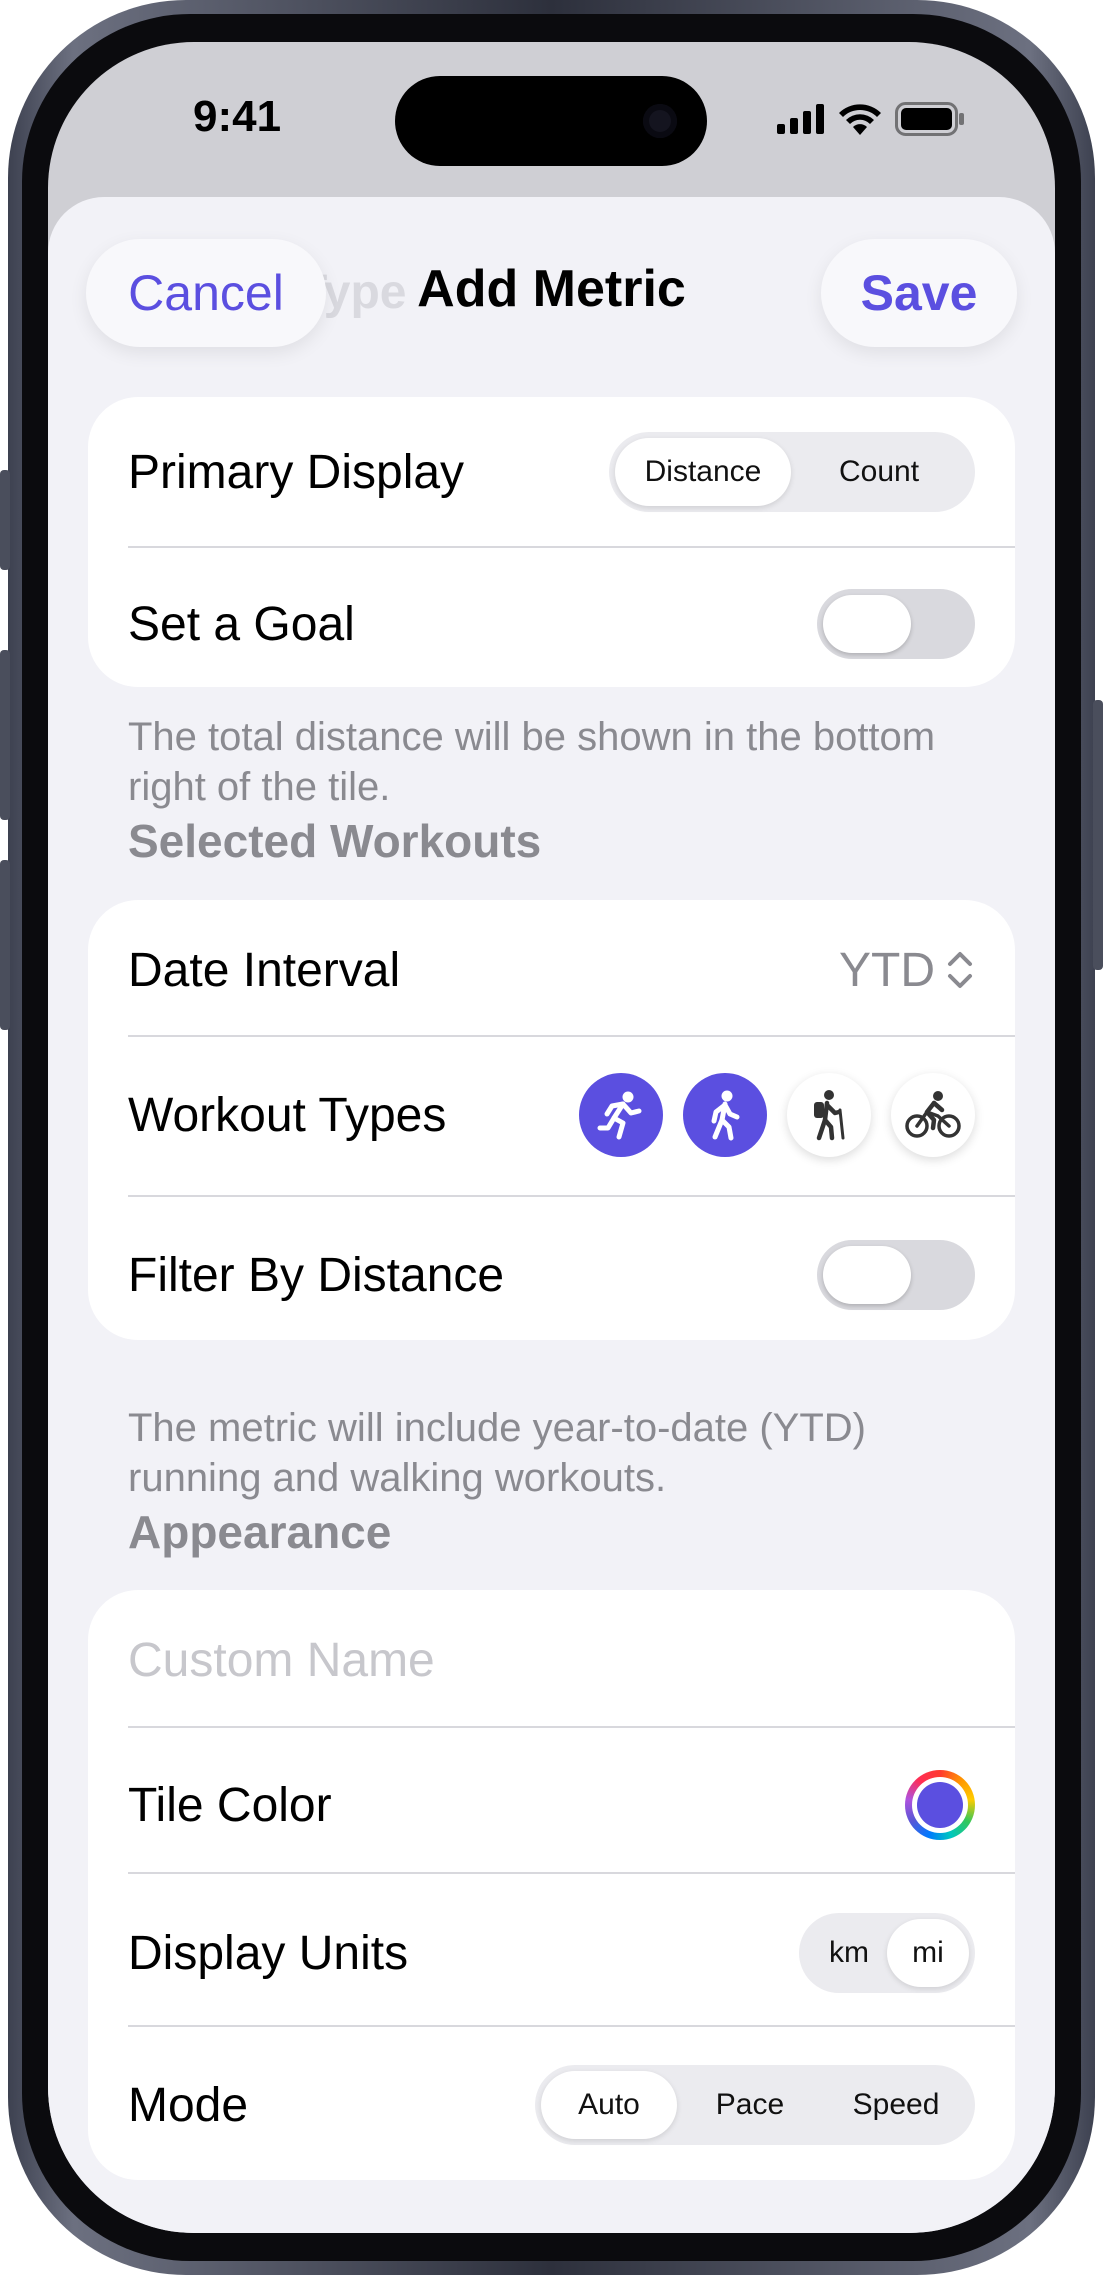 The width and height of the screenshot is (1103, 2275). Describe the element at coordinates (241, 624) in the screenshot. I see `set-goal-label: Set a Goal` at that location.